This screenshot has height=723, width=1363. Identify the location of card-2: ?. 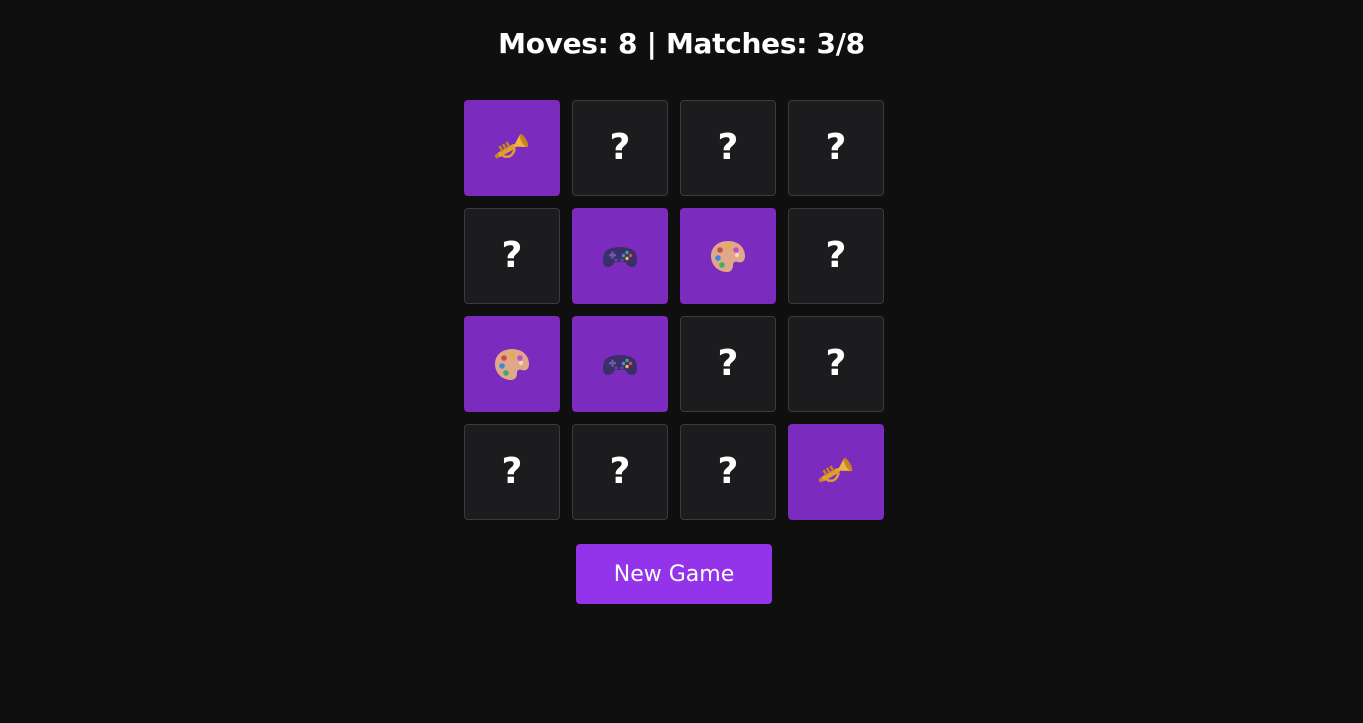
(620, 148).